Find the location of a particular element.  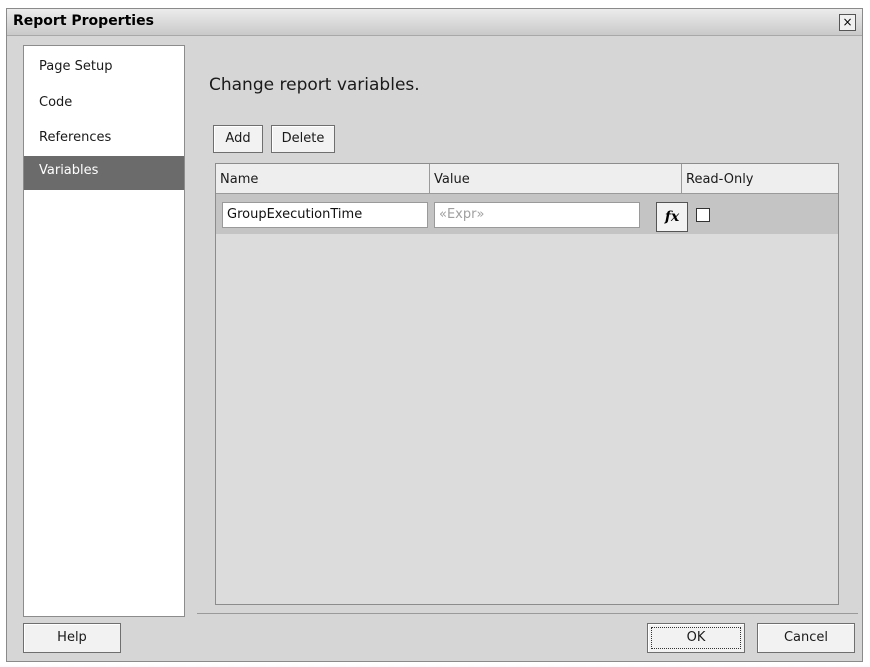

close-icon: × is located at coordinates (847, 22).